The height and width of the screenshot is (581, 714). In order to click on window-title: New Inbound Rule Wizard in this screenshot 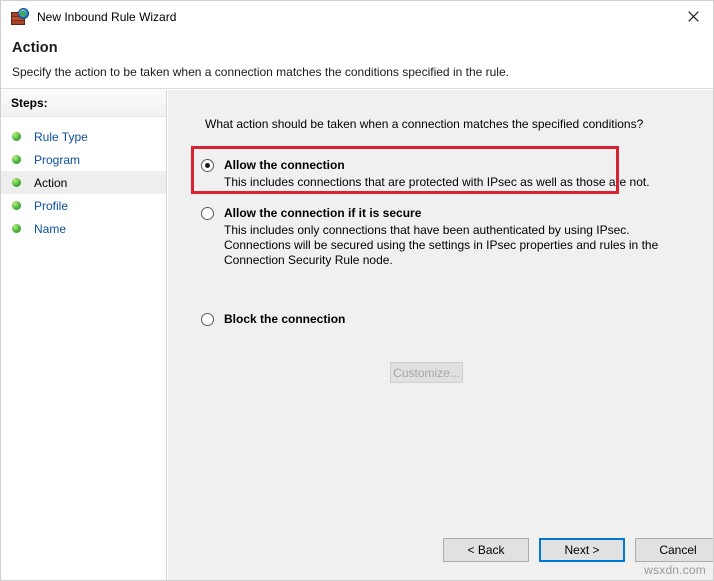, I will do `click(107, 17)`.